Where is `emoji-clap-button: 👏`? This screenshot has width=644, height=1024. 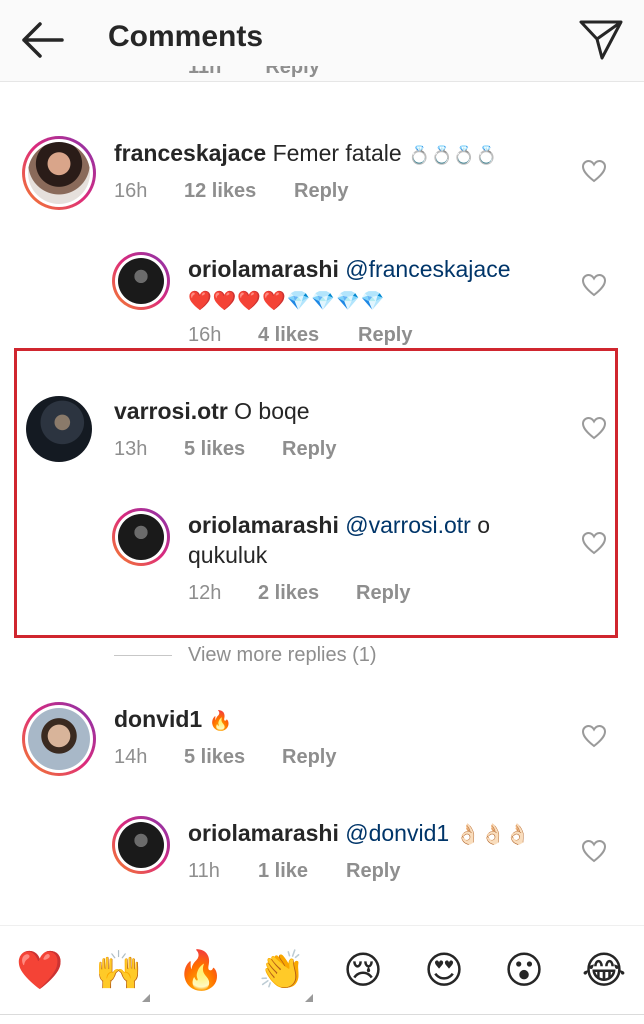 emoji-clap-button: 👏 is located at coordinates (285, 974).